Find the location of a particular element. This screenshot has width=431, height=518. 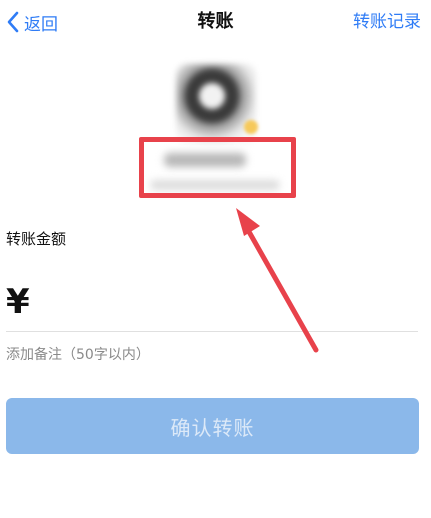

amount-row: ¥ is located at coordinates (211, 302).